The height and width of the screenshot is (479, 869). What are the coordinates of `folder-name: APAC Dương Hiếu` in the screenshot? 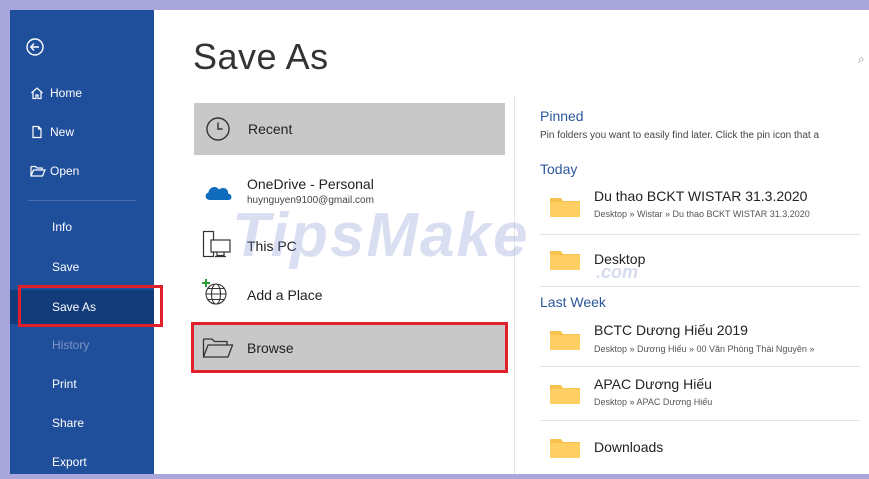 It's located at (653, 384).